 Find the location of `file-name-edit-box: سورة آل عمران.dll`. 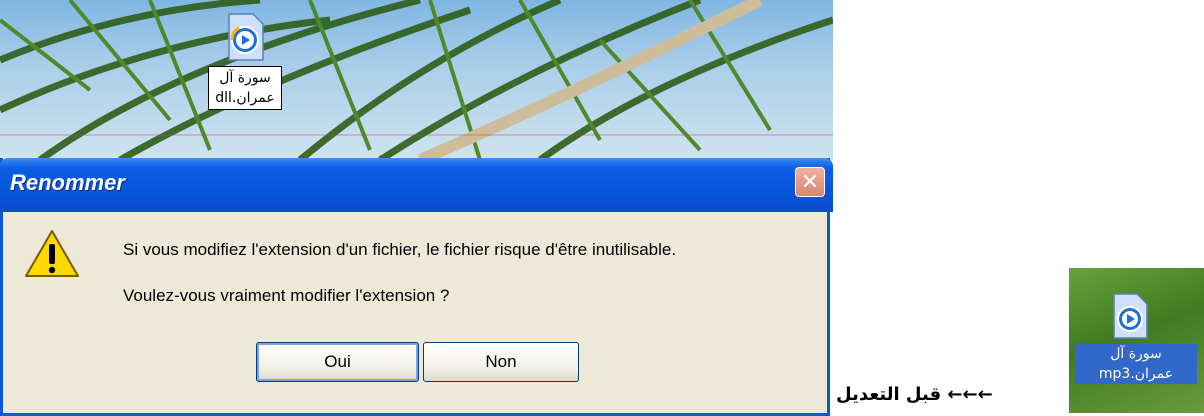

file-name-edit-box: سورة آل عمران.dll is located at coordinates (245, 88).